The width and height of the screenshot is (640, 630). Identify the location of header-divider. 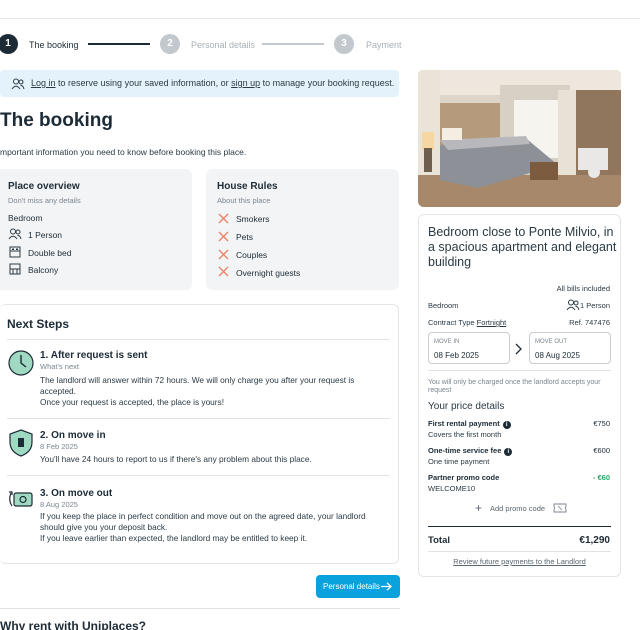
(320, 18).